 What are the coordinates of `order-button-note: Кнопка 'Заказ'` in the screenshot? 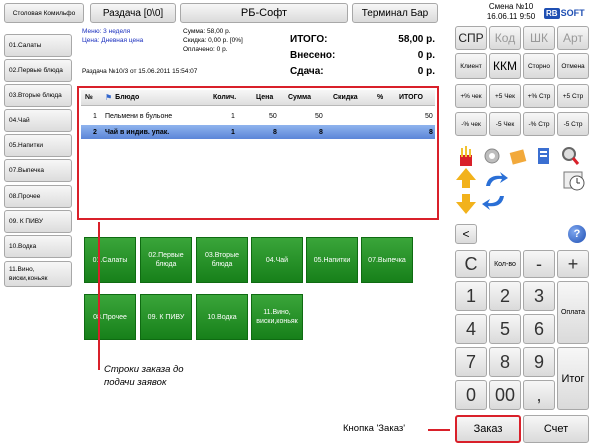 It's located at (374, 428).